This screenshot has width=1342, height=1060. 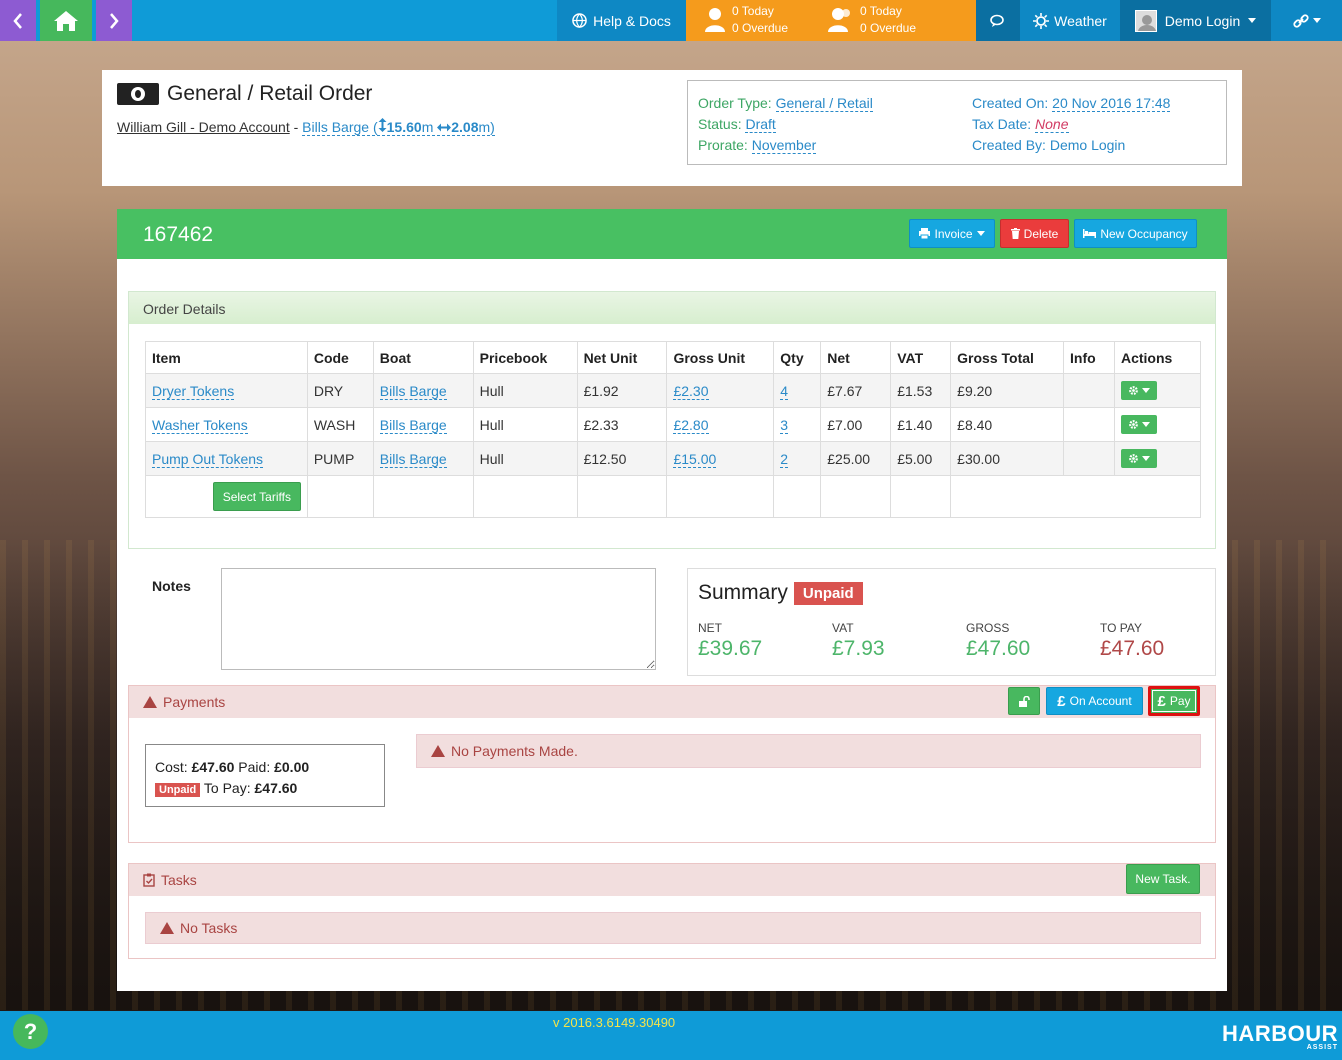 I want to click on no-tasks-text: No Tasks, so click(x=209, y=928).